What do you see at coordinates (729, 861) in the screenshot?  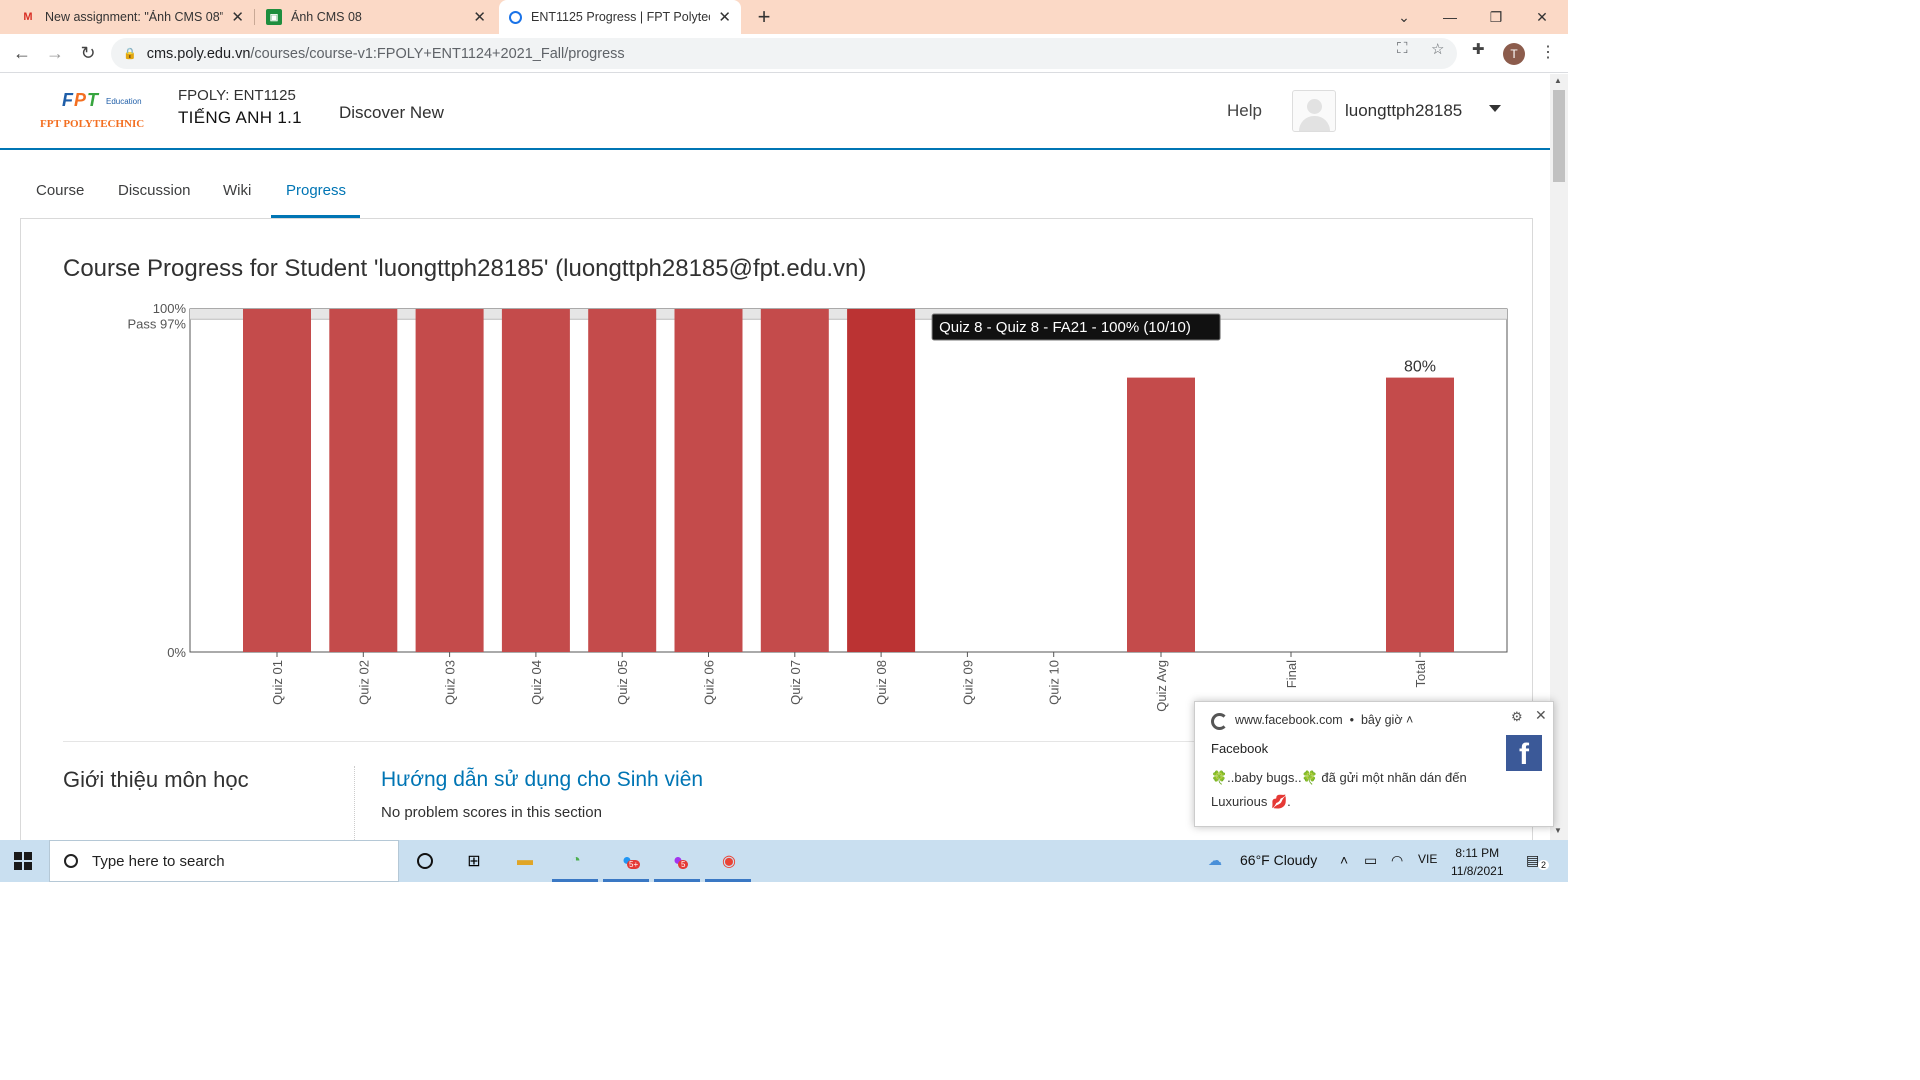 I see `chrome-icon: ◉` at bounding box center [729, 861].